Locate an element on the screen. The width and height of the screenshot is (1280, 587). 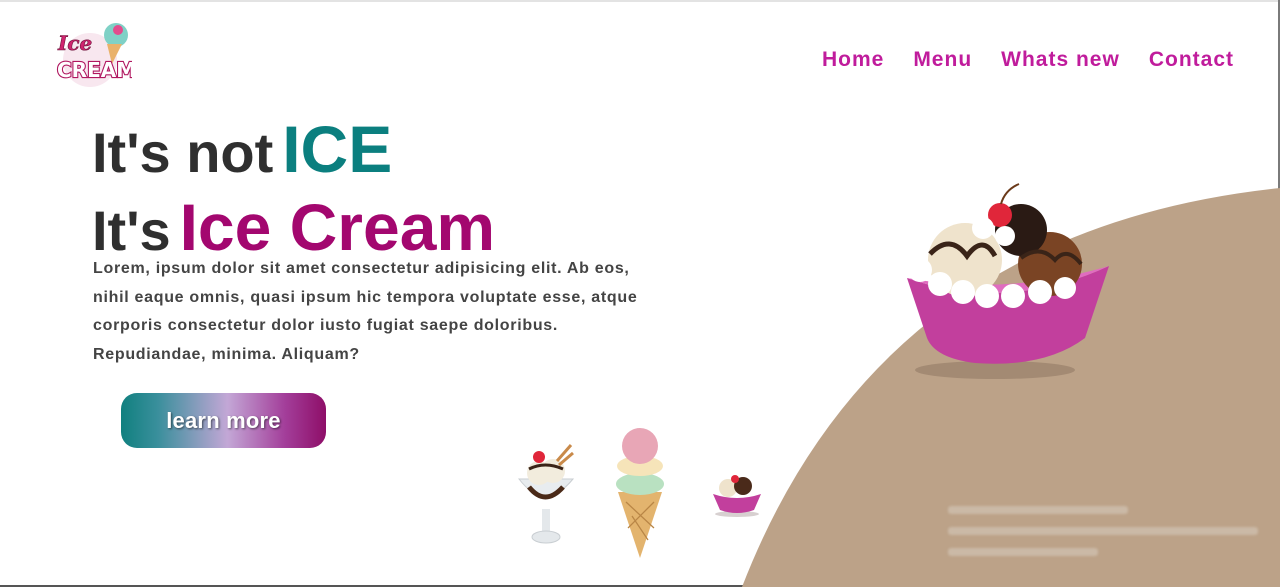
nav-whats-new-link: Whats new is located at coordinates (1060, 60).